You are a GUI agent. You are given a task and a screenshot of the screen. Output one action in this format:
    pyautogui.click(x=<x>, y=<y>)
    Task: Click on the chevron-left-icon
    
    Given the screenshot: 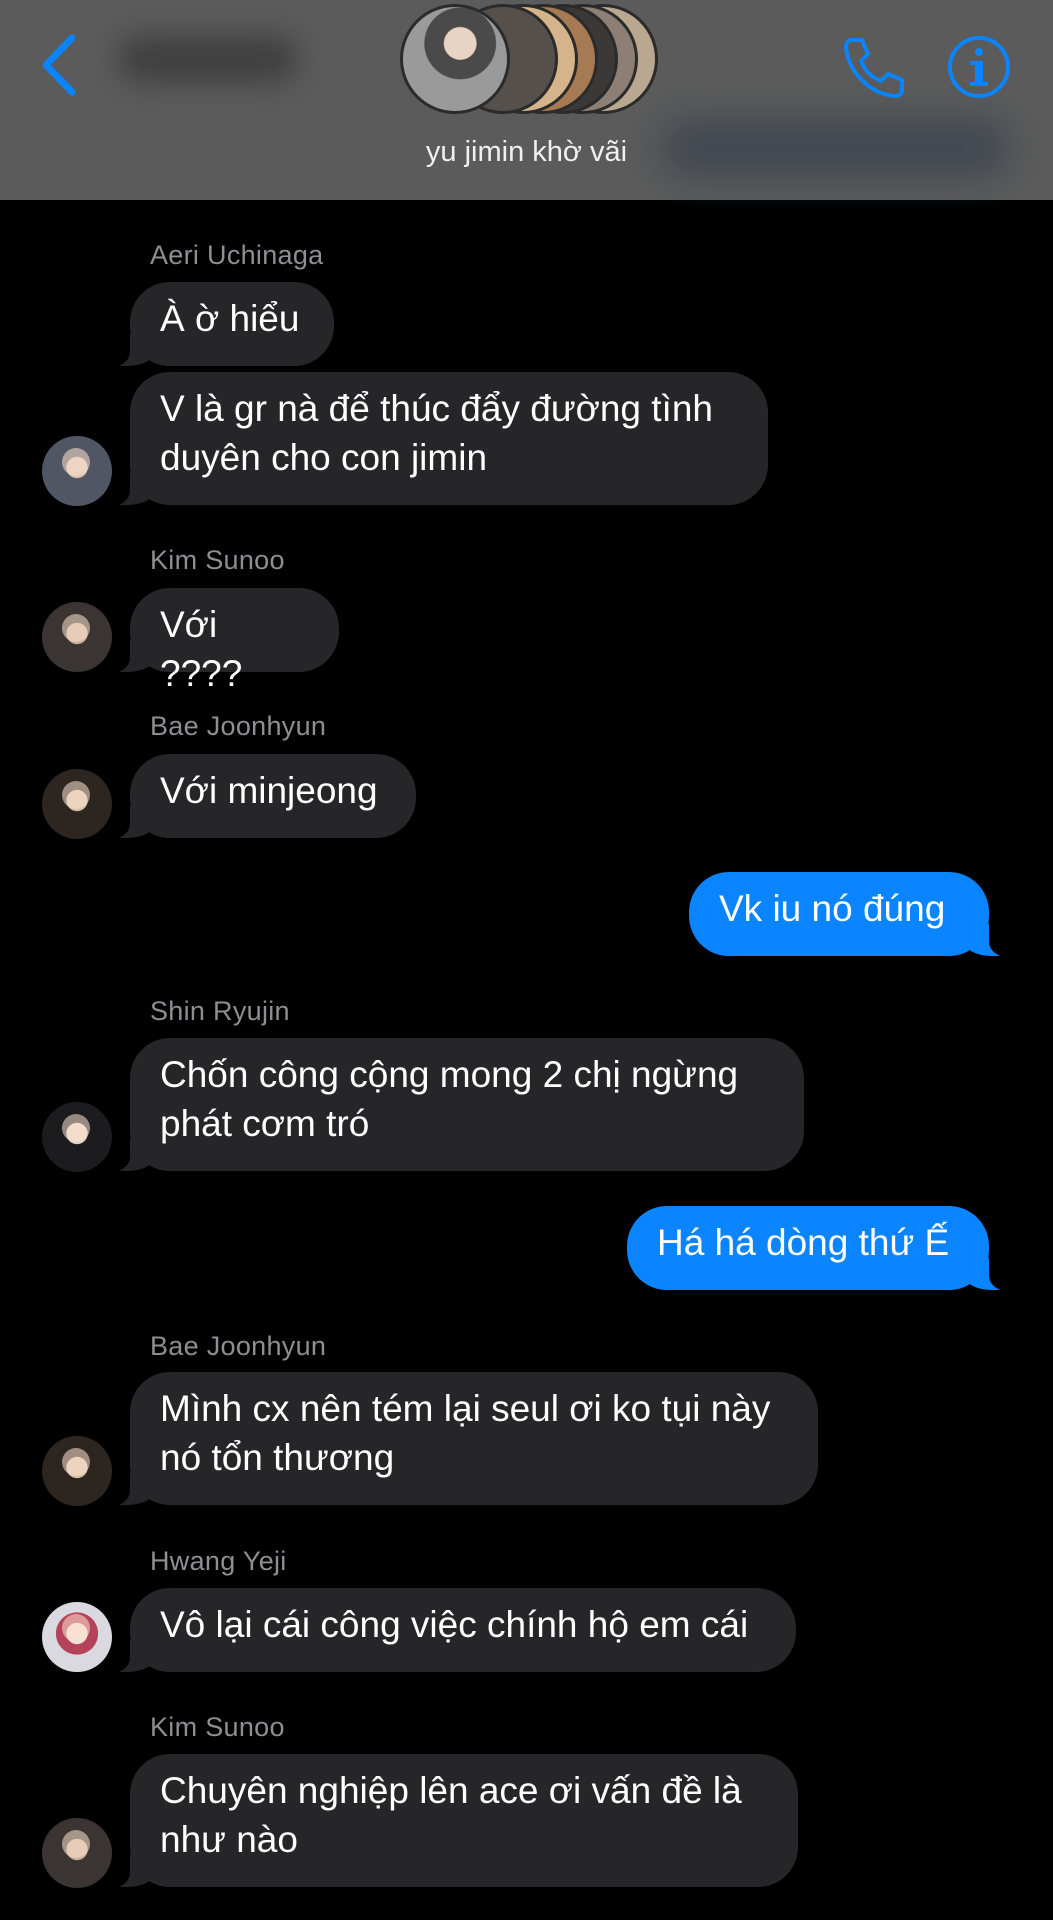 What is the action you would take?
    pyautogui.click(x=59, y=65)
    